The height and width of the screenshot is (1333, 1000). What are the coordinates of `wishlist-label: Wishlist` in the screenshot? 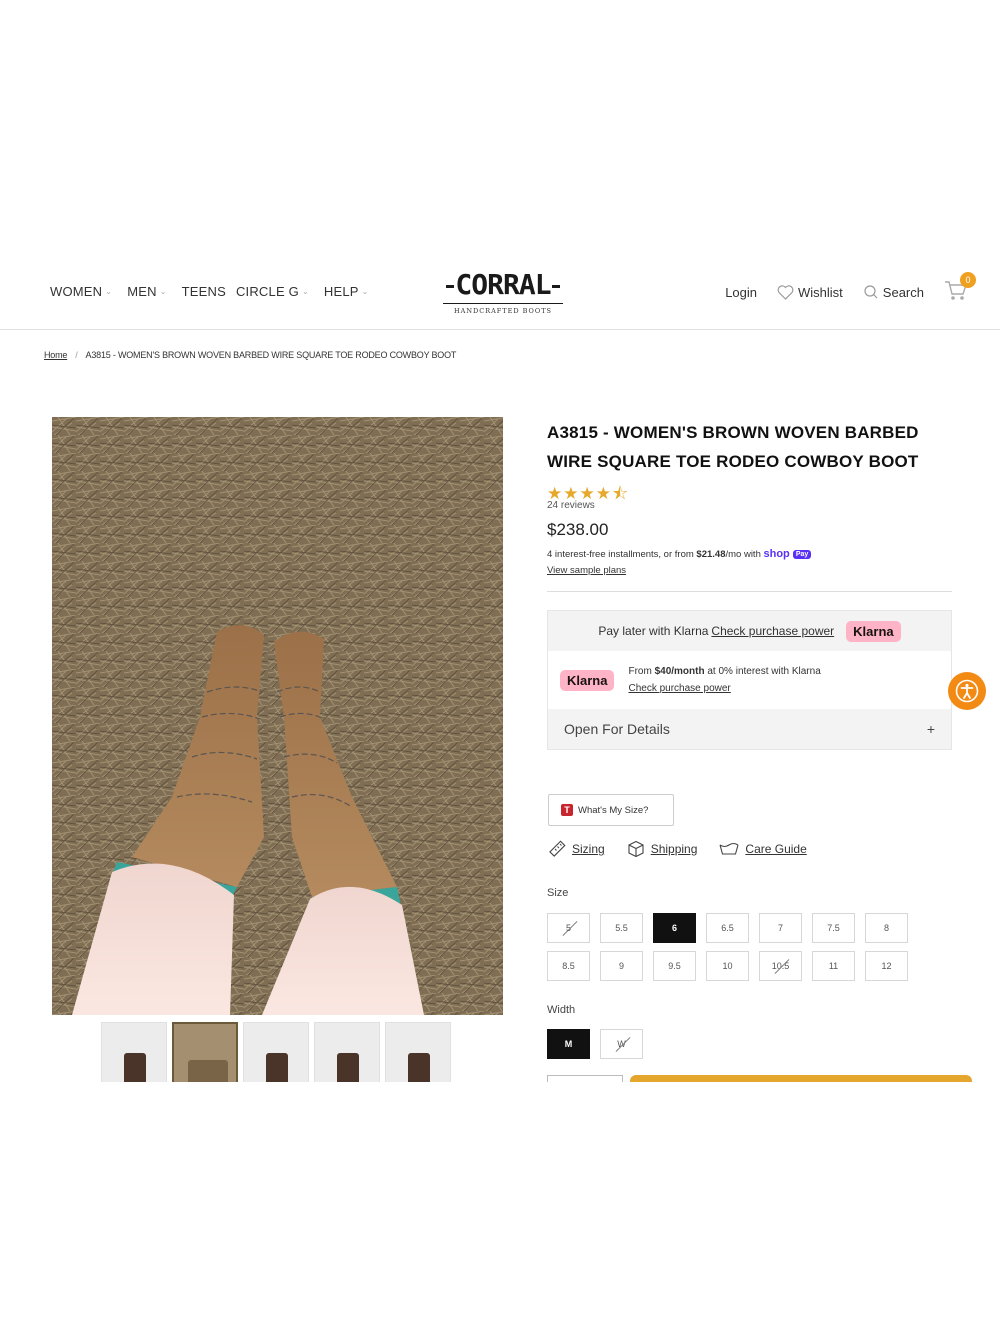 It's located at (820, 292).